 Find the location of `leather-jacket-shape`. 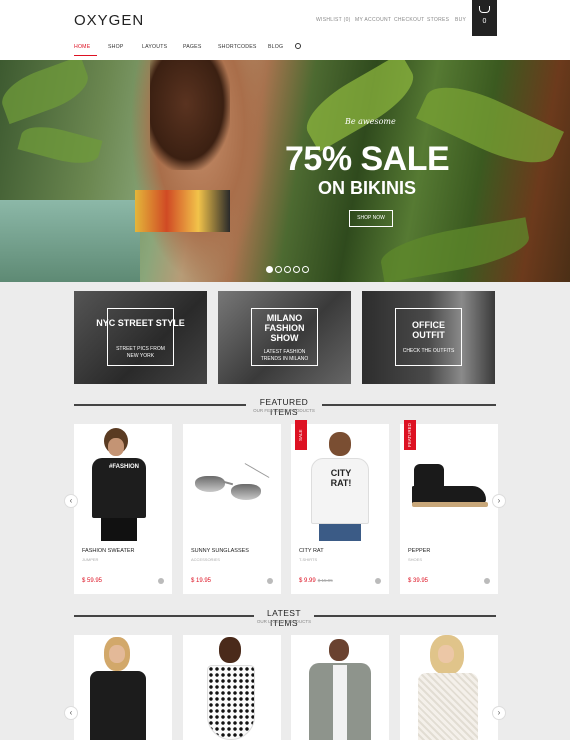

leather-jacket-shape is located at coordinates (118, 705).